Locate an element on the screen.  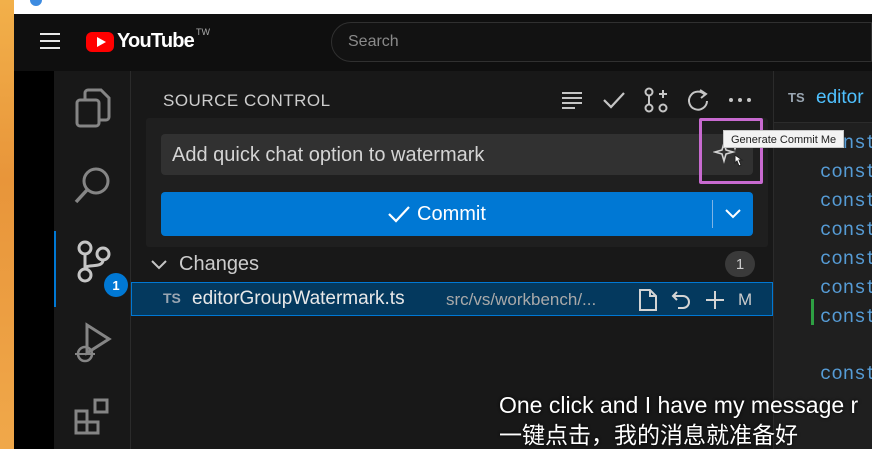
commit-label: Commit is located at coordinates (451, 213).